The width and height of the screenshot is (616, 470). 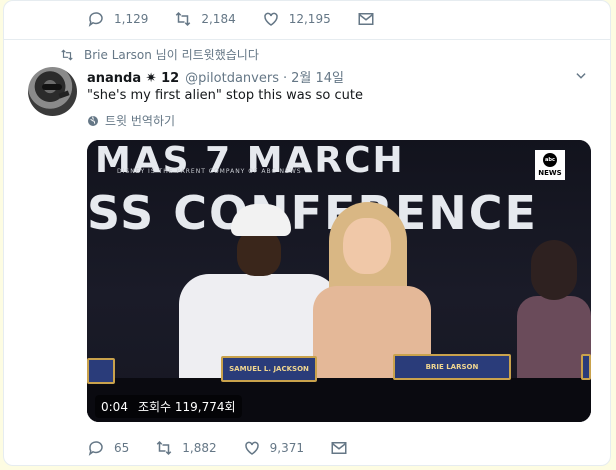 I want to click on translate-link: 트윗 번역하기, so click(x=131, y=120).